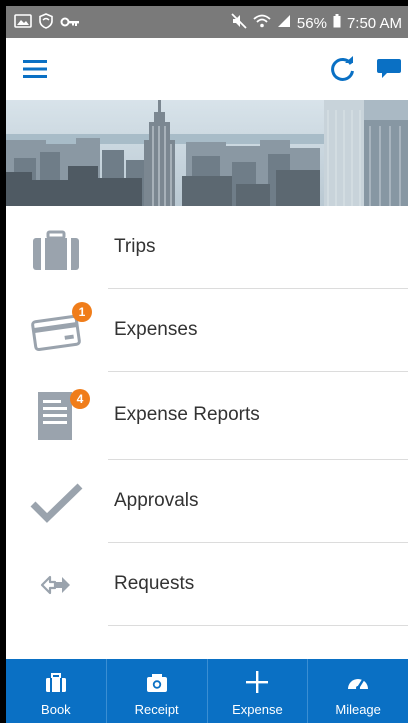  Describe the element at coordinates (358, 684) in the screenshot. I see `speedometer-icon` at that location.